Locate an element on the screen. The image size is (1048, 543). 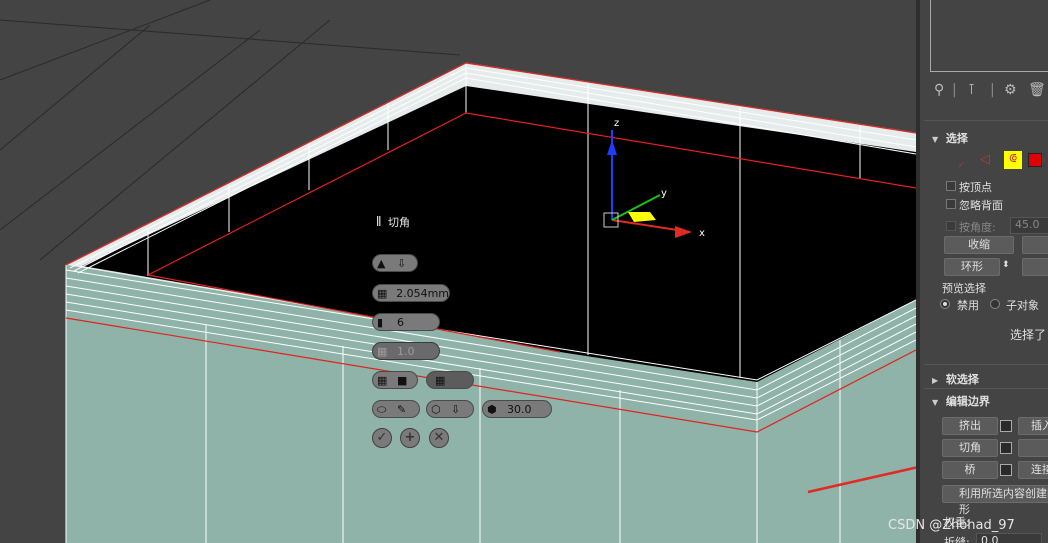
connect-button: 连接 is located at coordinates (1033, 470).